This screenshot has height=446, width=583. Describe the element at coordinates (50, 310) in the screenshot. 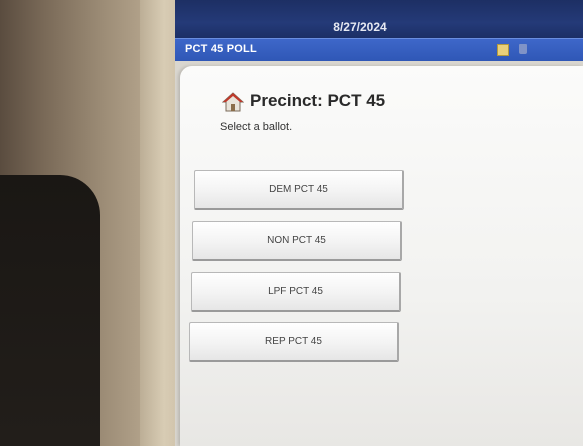

I see `kiosk-stand` at that location.